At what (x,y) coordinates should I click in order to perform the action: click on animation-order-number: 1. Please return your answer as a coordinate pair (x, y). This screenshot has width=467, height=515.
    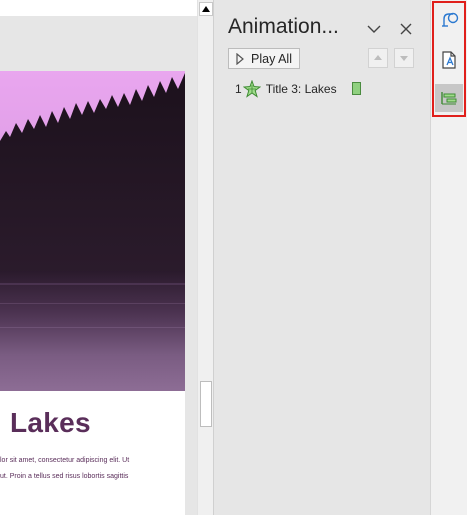
    Looking at the image, I should click on (238, 89).